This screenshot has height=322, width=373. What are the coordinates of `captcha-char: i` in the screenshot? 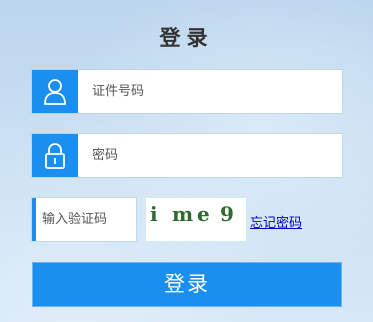 It's located at (154, 214).